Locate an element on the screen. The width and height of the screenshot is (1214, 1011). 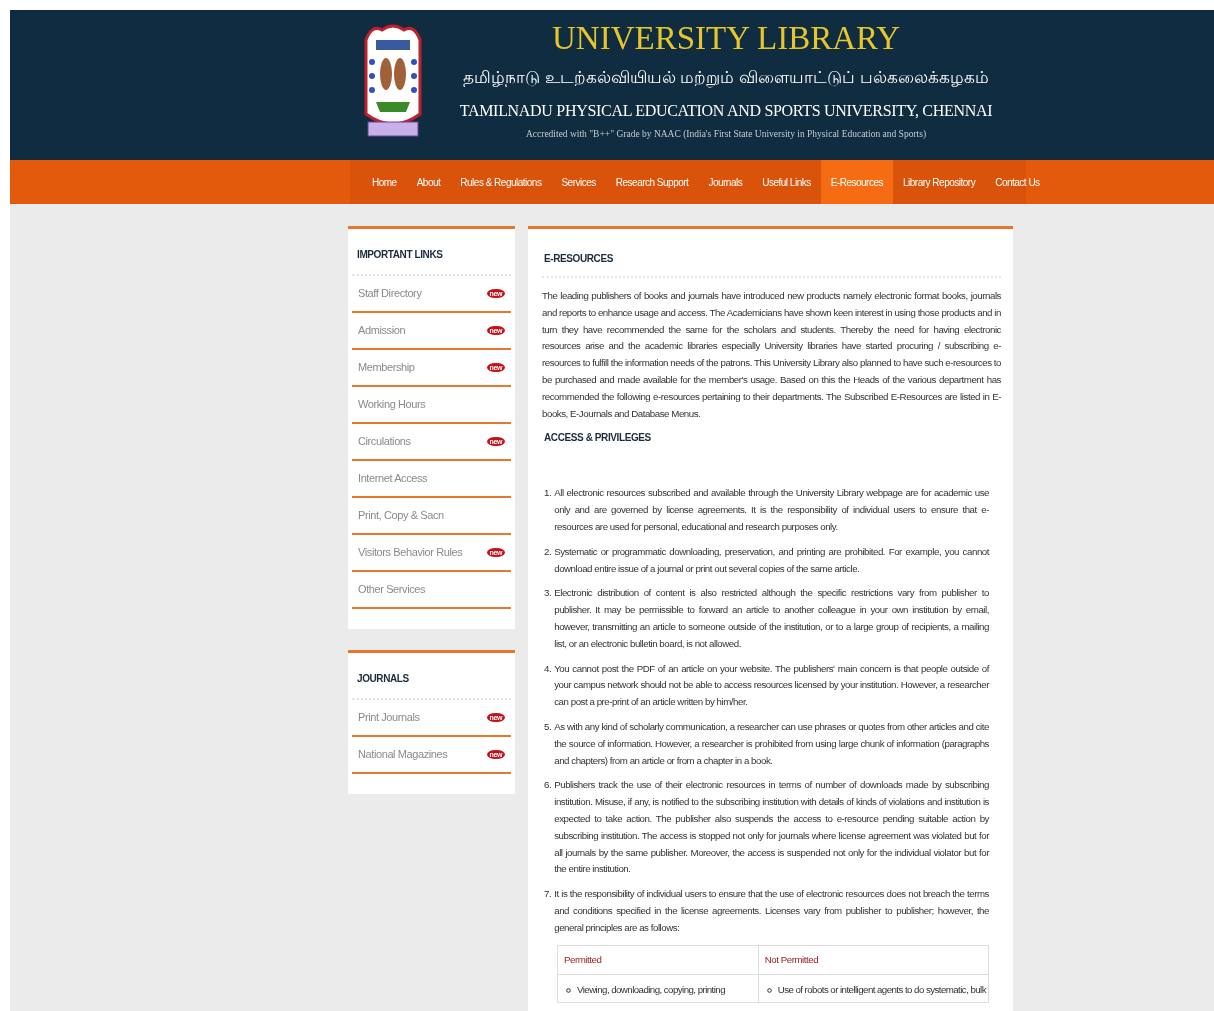
link-label: Circulations is located at coordinates (384, 442).